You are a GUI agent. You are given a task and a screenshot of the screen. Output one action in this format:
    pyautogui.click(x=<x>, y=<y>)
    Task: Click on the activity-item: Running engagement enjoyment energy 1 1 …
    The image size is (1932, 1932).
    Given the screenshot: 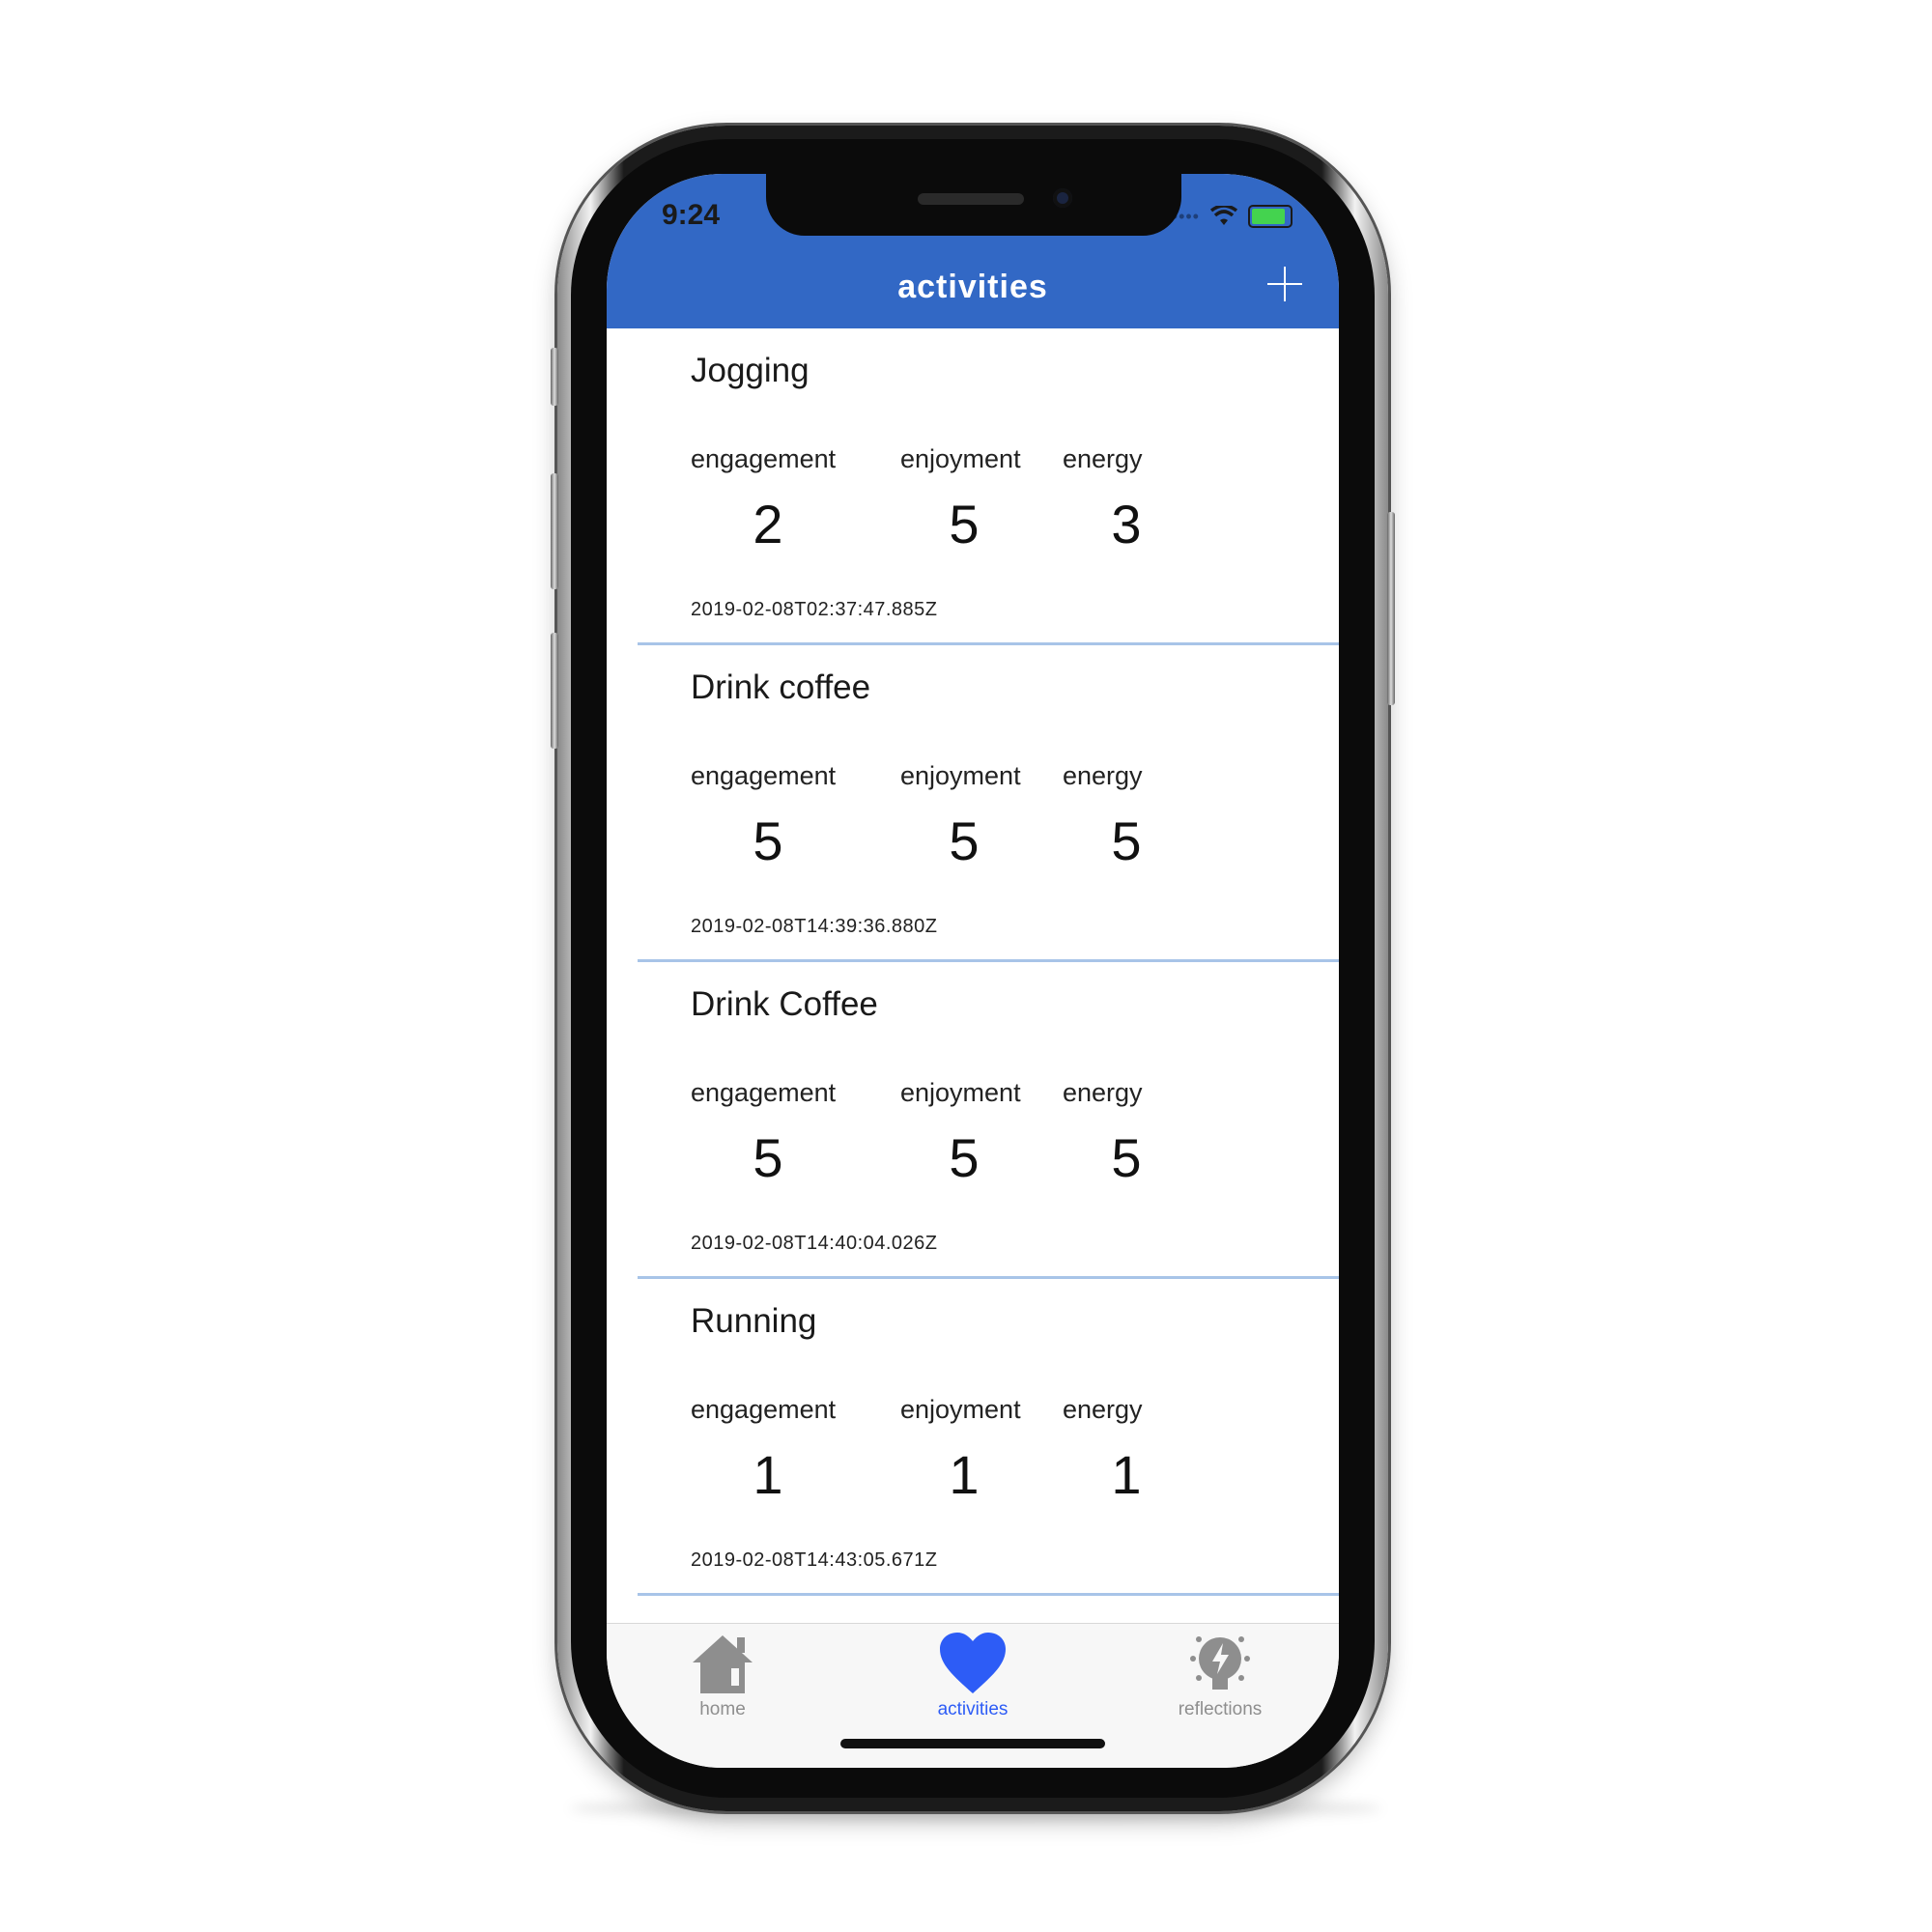 What is the action you would take?
    pyautogui.click(x=973, y=1437)
    